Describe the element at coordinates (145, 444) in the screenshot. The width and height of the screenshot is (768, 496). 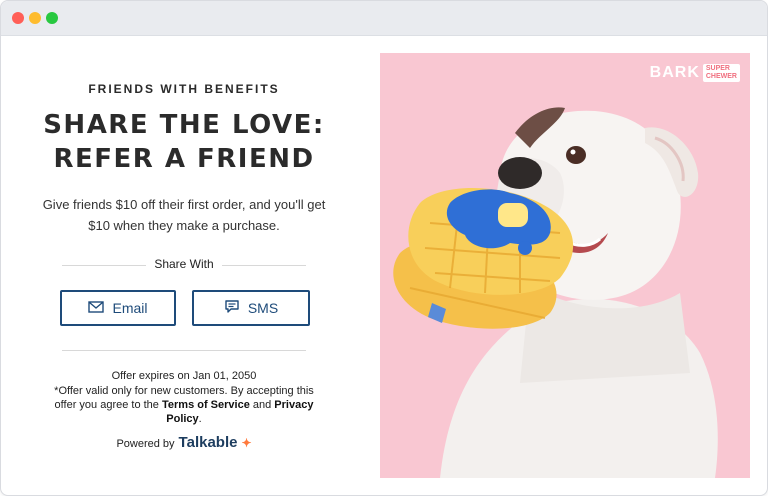
I see `powered-by-label: Powered by` at that location.